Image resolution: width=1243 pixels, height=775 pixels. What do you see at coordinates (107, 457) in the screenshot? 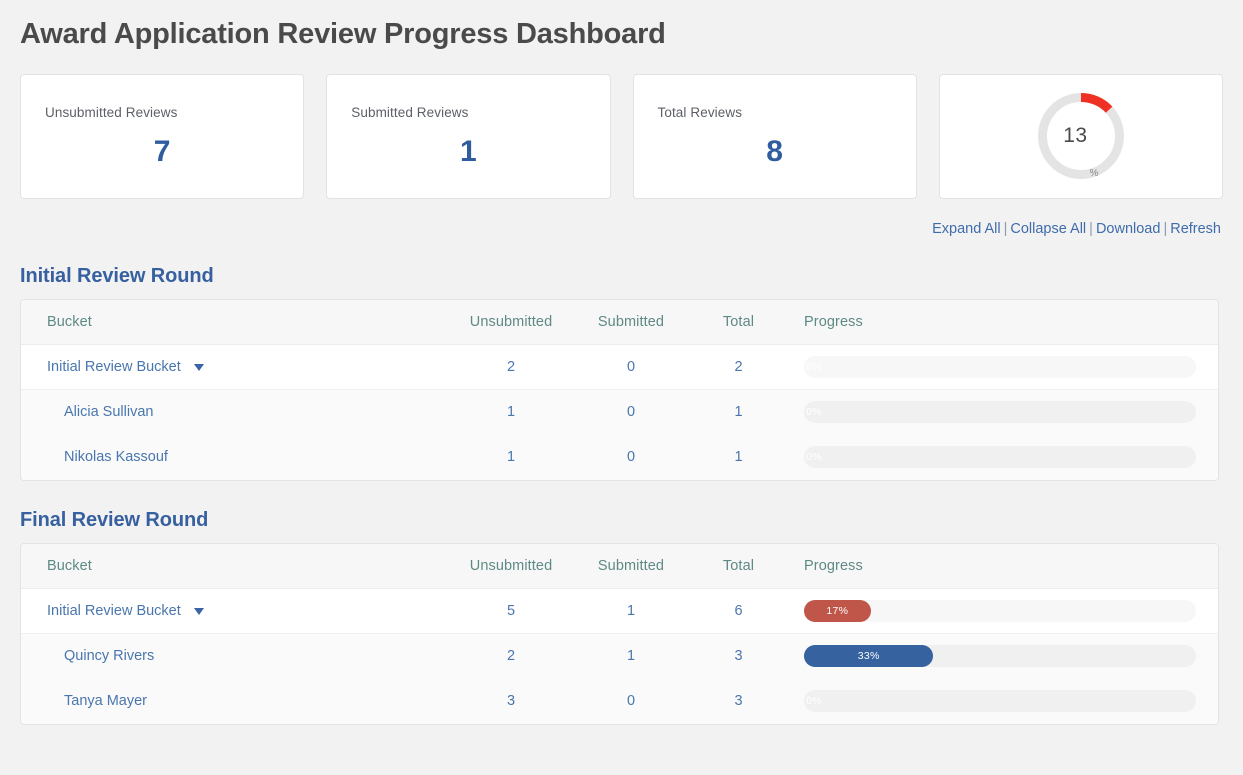
I see `reviewer-name: Nikolas Kassouf` at bounding box center [107, 457].